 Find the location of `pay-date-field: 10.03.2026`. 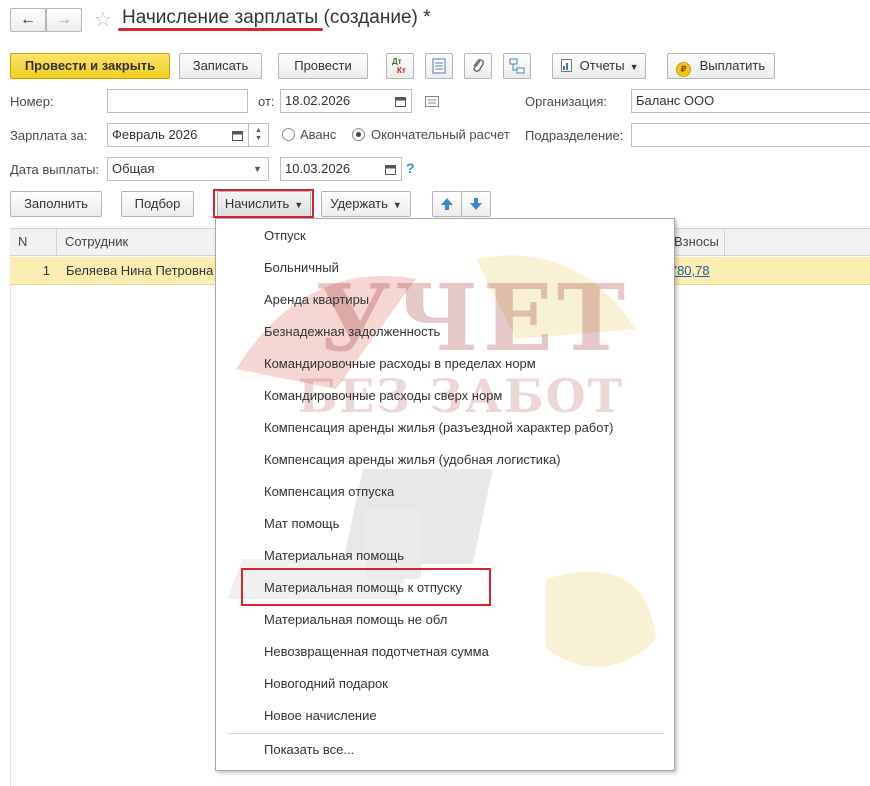

pay-date-field: 10.03.2026 is located at coordinates (331, 169).